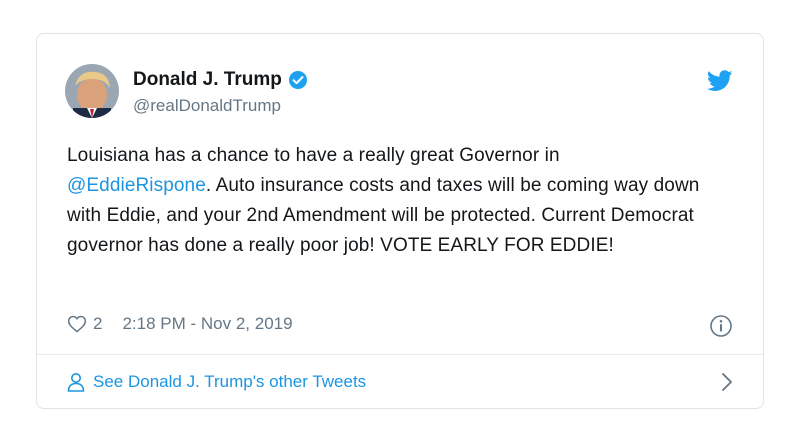  Describe the element at coordinates (207, 80) in the screenshot. I see `author-display-name: Donald J. Trump` at that location.